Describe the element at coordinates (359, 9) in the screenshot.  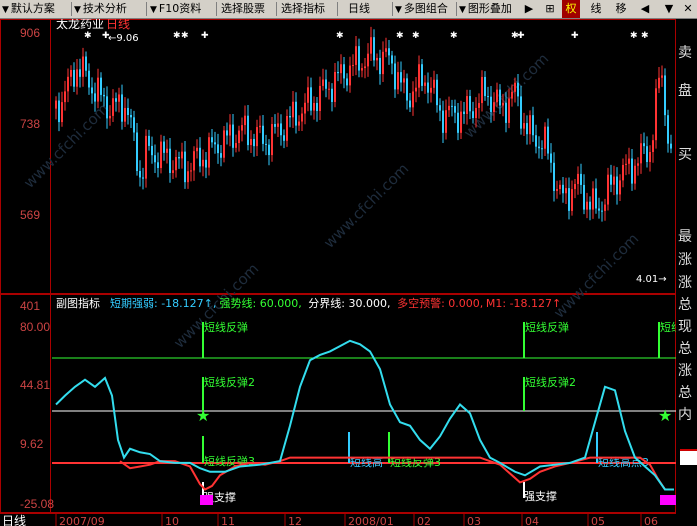
I see `toolbar-item-period: 日线` at that location.